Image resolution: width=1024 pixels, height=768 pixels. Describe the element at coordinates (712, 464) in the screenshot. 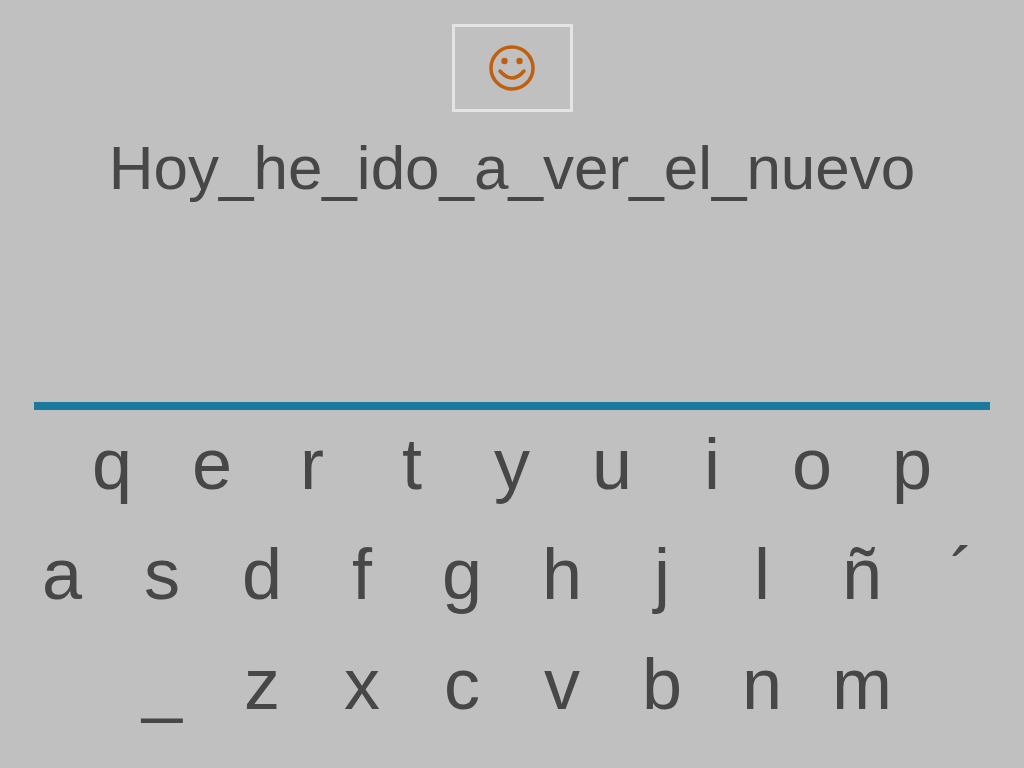

I see `letter-key: i` at that location.